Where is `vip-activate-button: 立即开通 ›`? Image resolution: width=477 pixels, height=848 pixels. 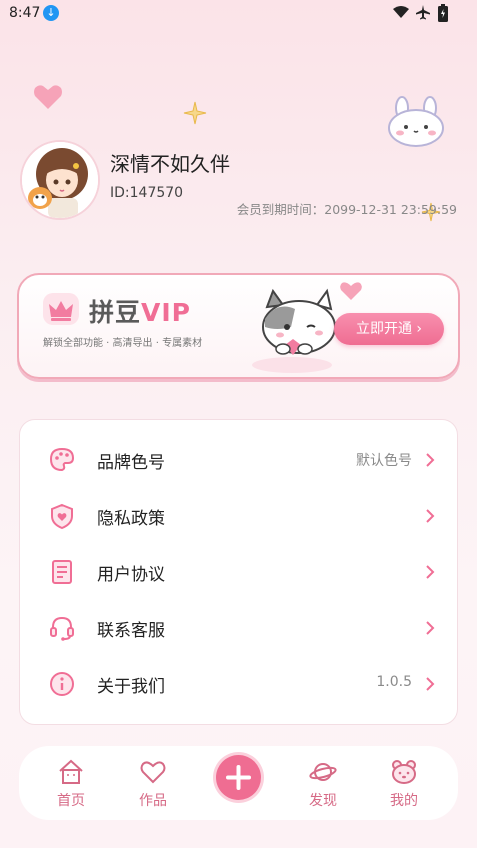 vip-activate-button: 立即开通 › is located at coordinates (389, 329).